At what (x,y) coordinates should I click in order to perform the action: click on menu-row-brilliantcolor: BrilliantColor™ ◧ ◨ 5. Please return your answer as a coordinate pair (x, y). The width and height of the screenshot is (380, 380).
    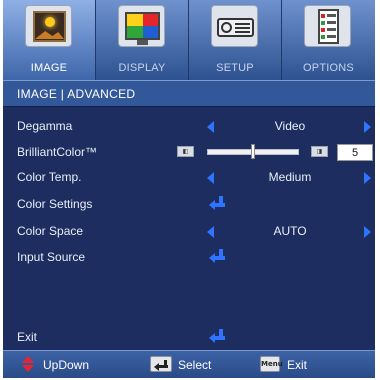
    Looking at the image, I should click on (189, 153).